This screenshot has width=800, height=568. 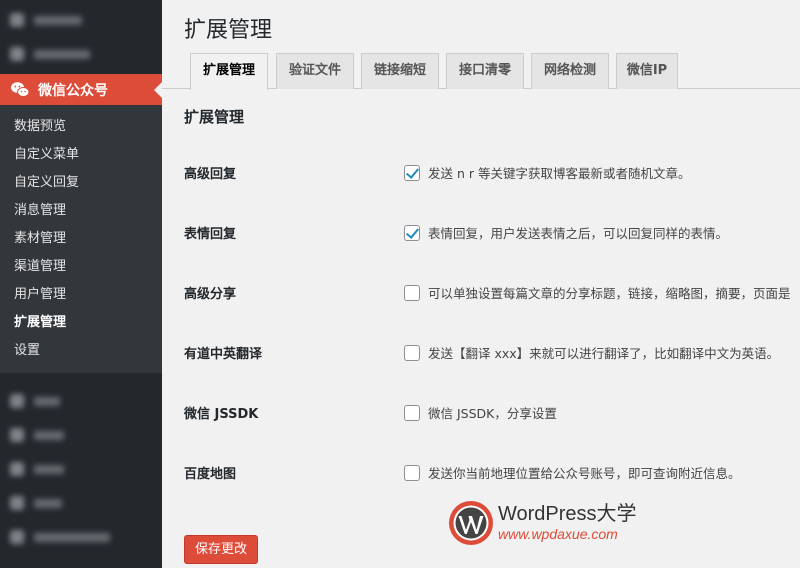 I want to click on wpdaxue-watermark: WordPress大学 www.wpdaxue.com, so click(x=542, y=523).